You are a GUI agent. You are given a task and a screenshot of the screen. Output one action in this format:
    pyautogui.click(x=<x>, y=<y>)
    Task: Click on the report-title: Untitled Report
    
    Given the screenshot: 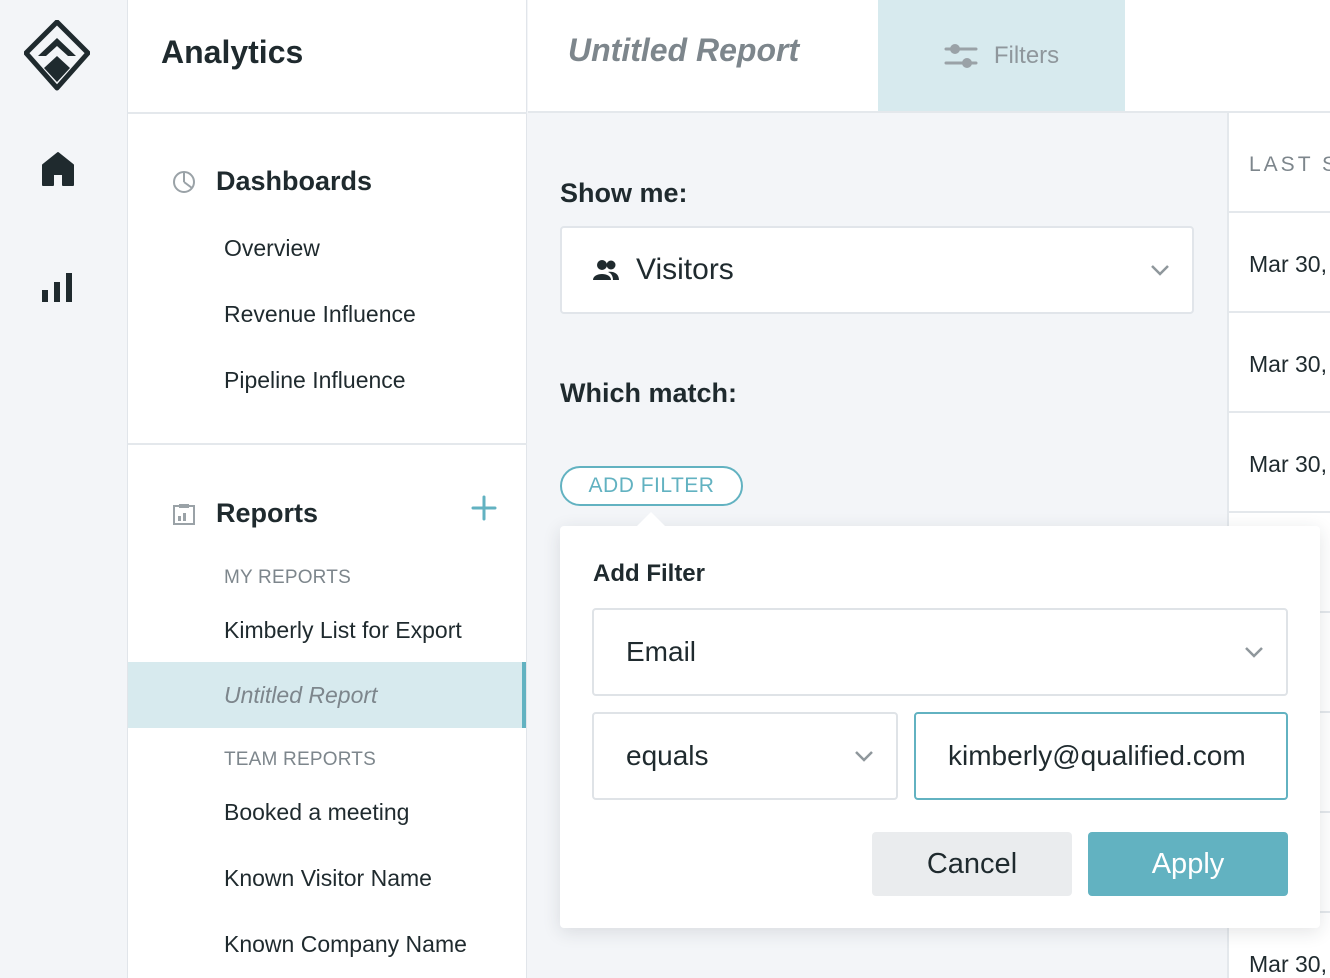 What is the action you would take?
    pyautogui.click(x=683, y=50)
    